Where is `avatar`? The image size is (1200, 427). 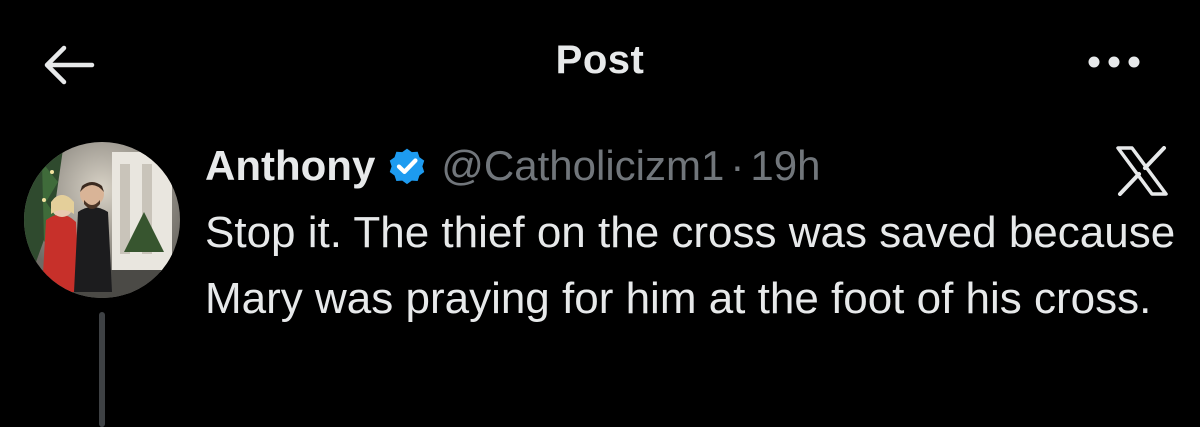
avatar is located at coordinates (102, 220).